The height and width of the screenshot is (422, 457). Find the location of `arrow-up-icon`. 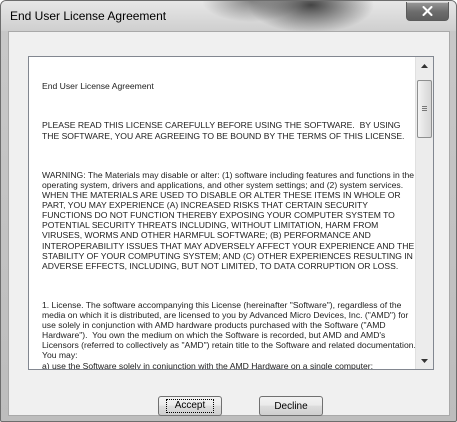

arrow-up-icon is located at coordinates (424, 65).